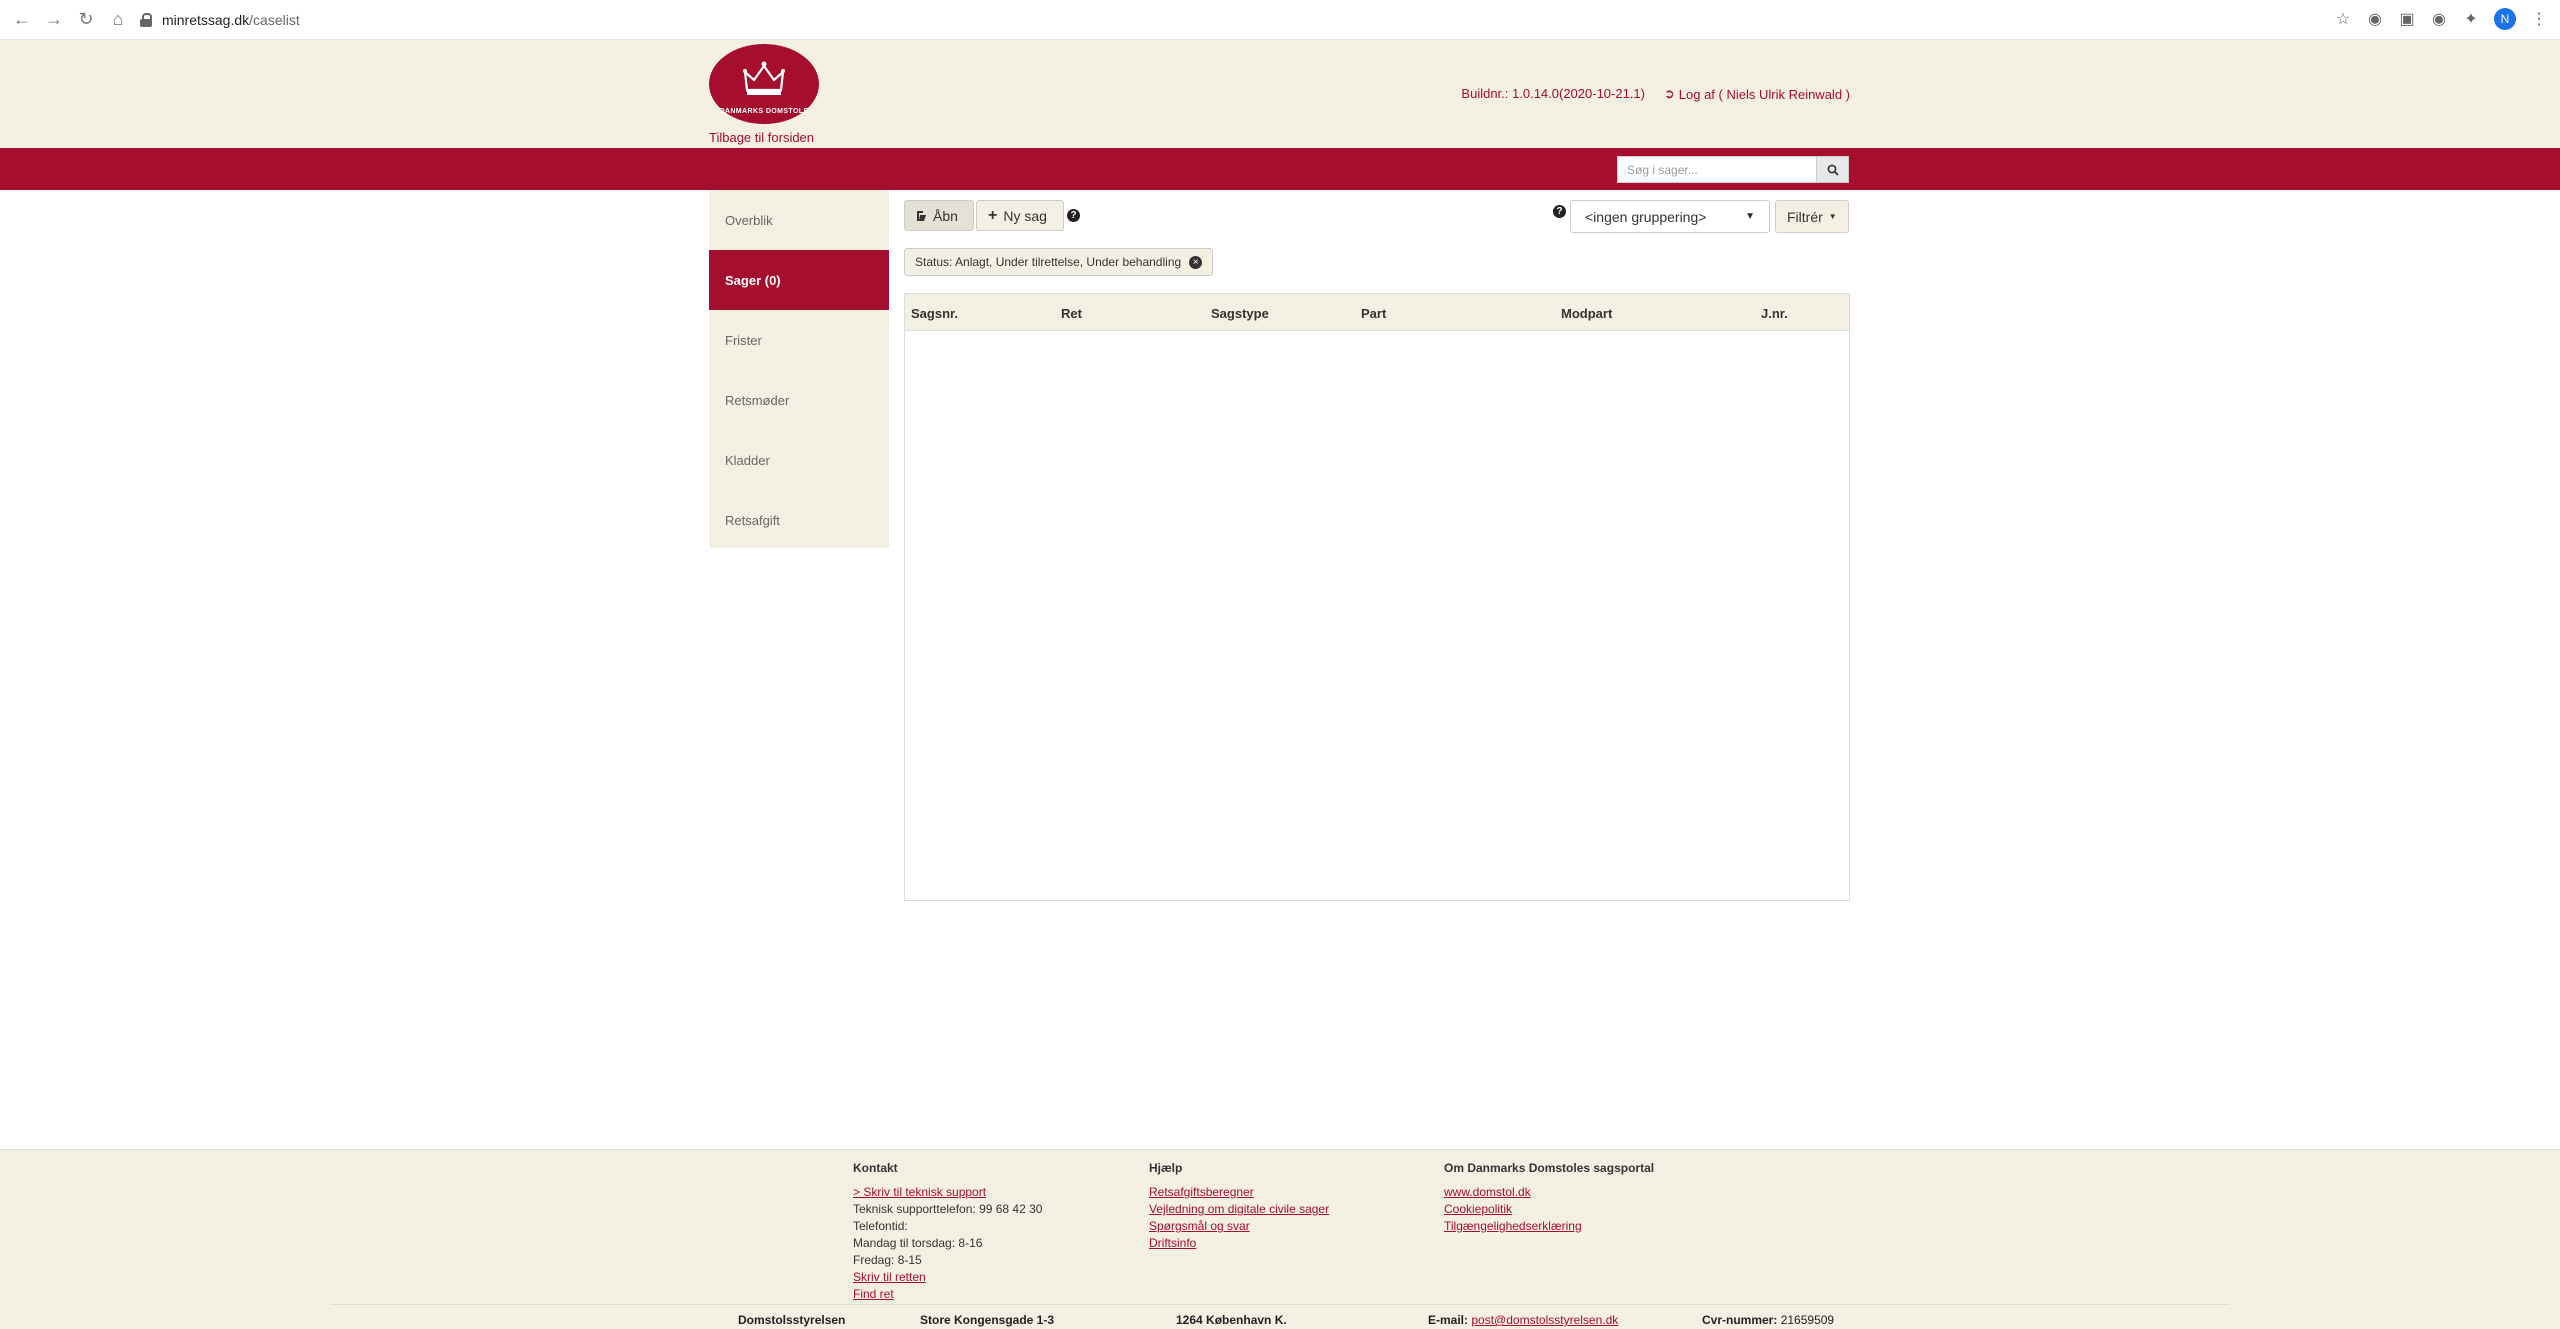 The width and height of the screenshot is (2560, 1329). Describe the element at coordinates (146, 20) in the screenshot. I see `lock-icon` at that location.